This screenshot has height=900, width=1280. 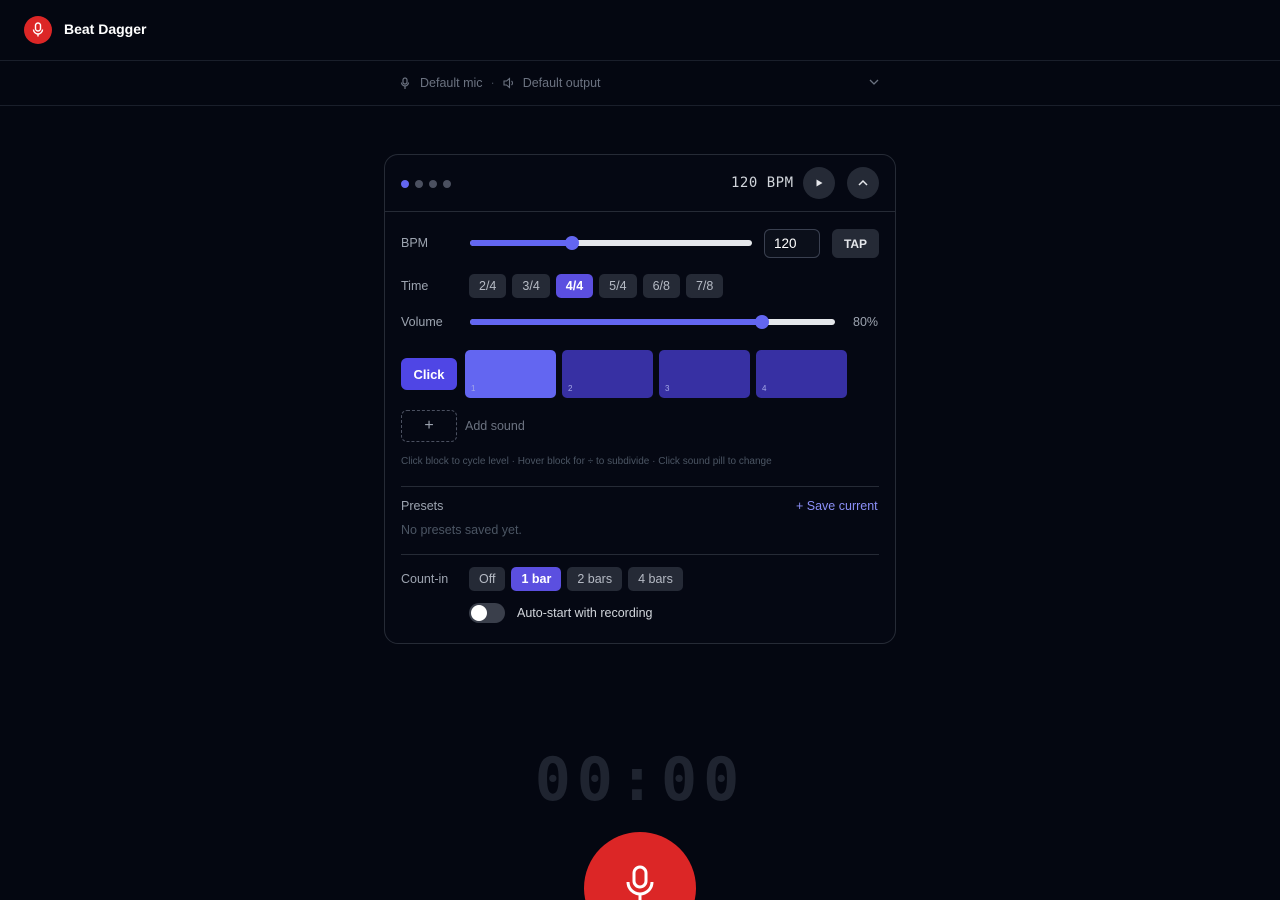 I want to click on sound-pill: Click, so click(x=429, y=374).